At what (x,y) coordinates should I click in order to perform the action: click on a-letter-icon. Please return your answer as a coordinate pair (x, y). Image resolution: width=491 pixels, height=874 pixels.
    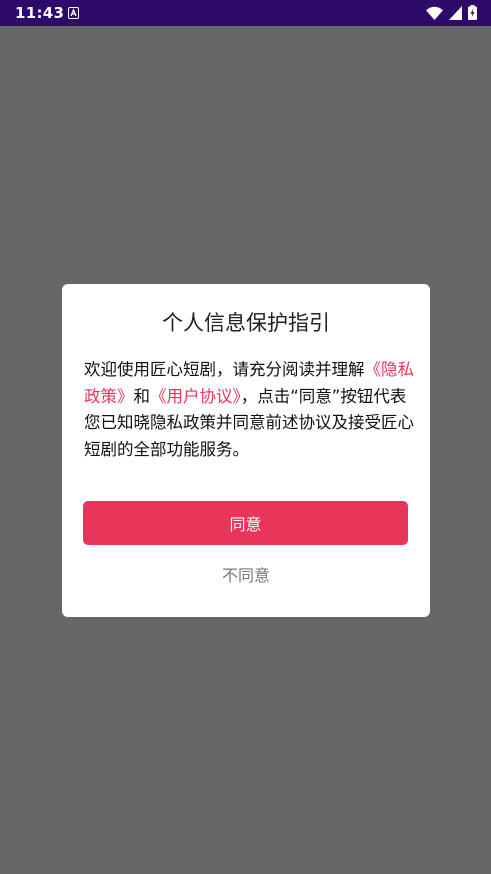
    Looking at the image, I should click on (73, 13).